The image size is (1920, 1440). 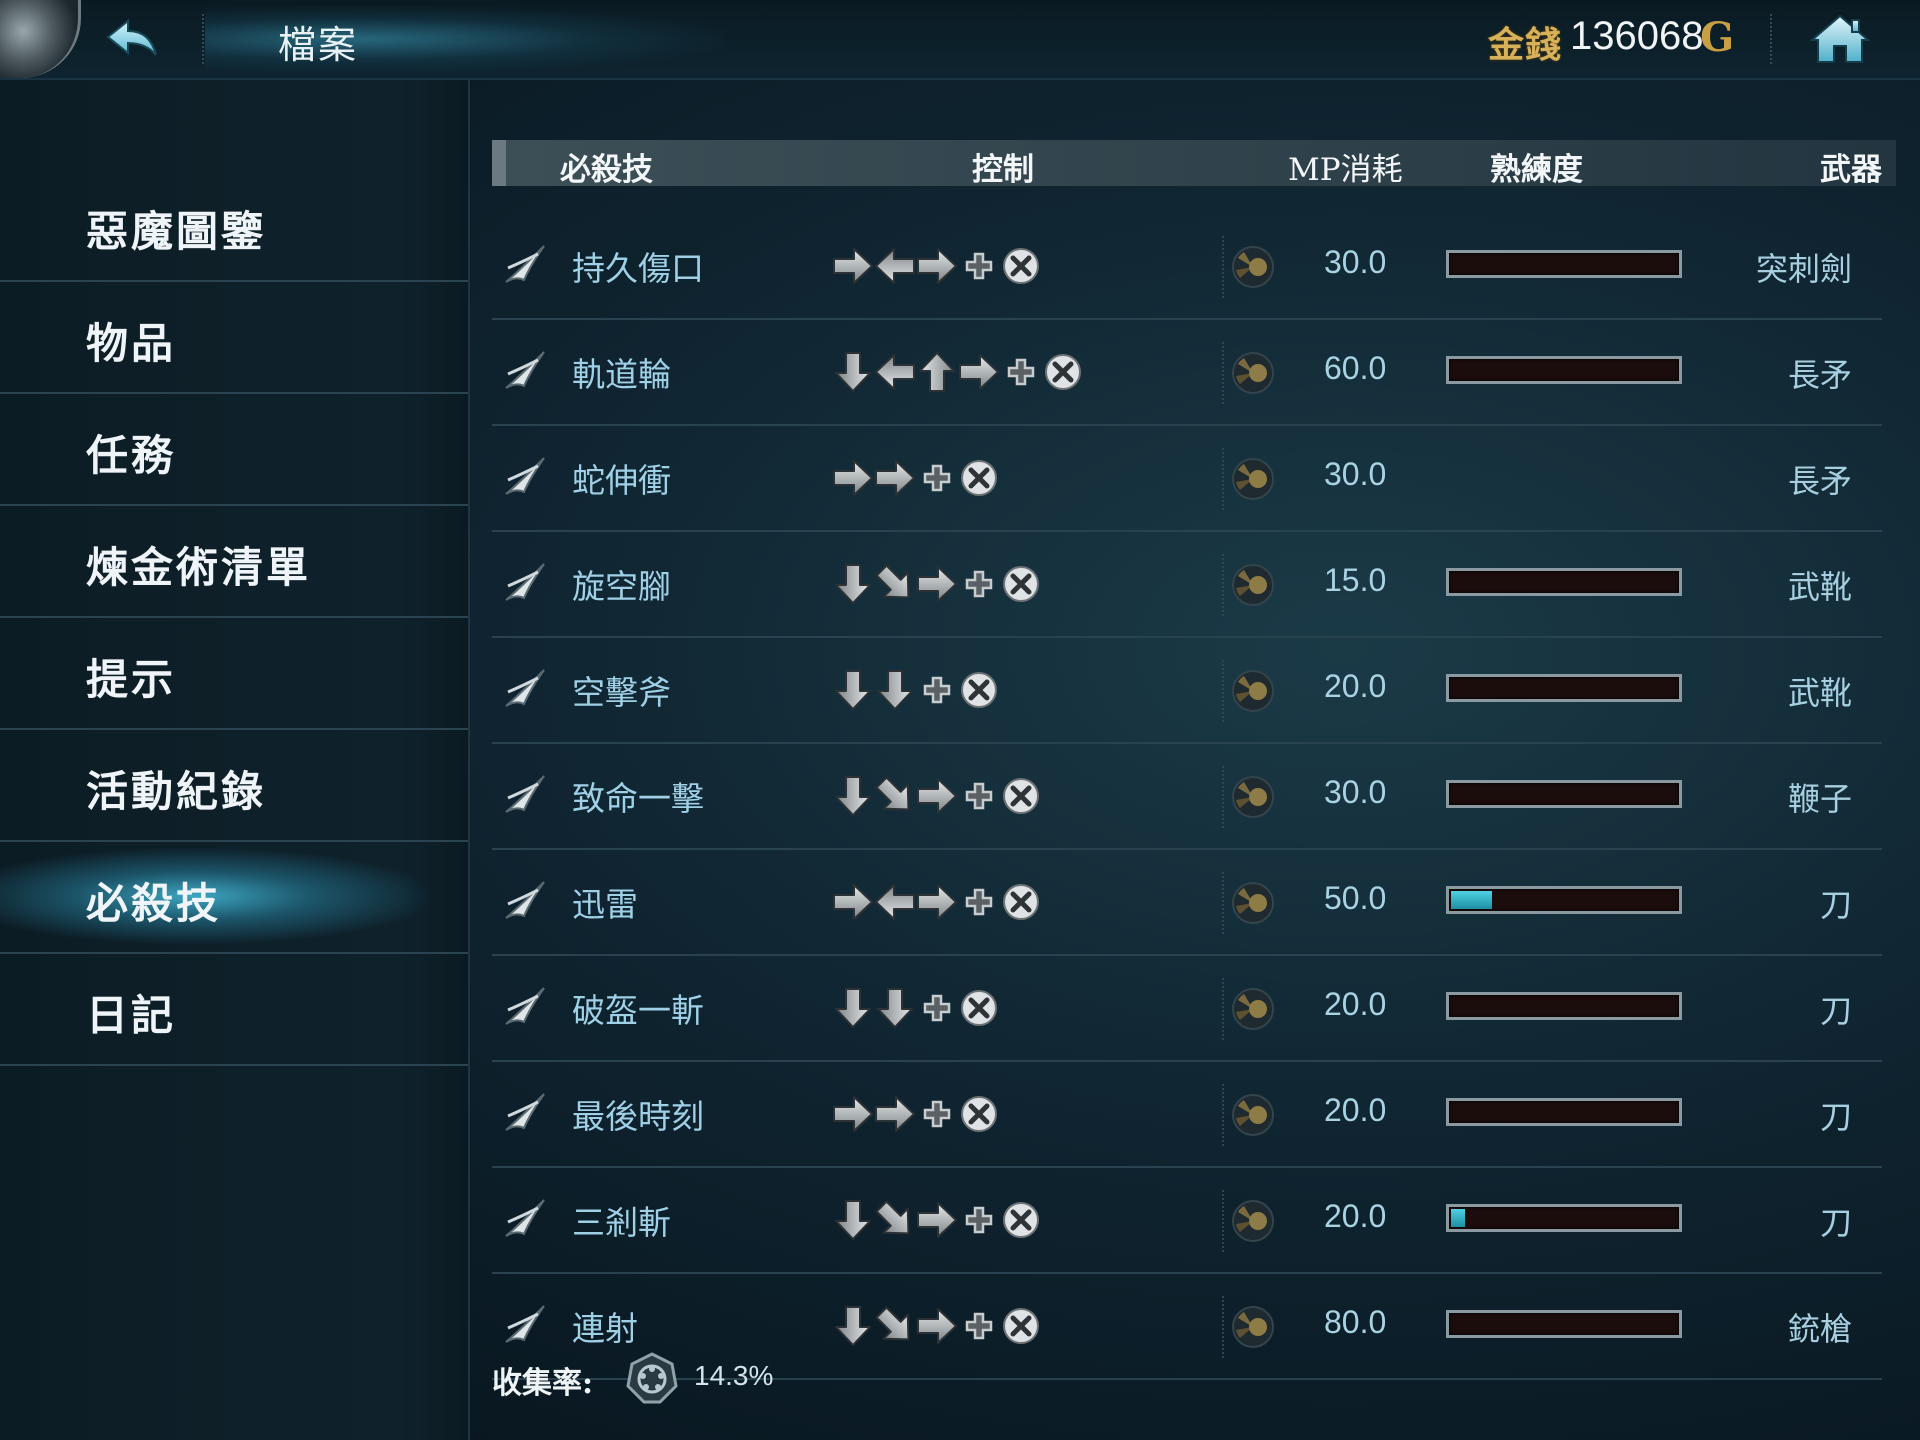 I want to click on skill-row: 空擊斧 20.0 武靴, so click(x=1187, y=691).